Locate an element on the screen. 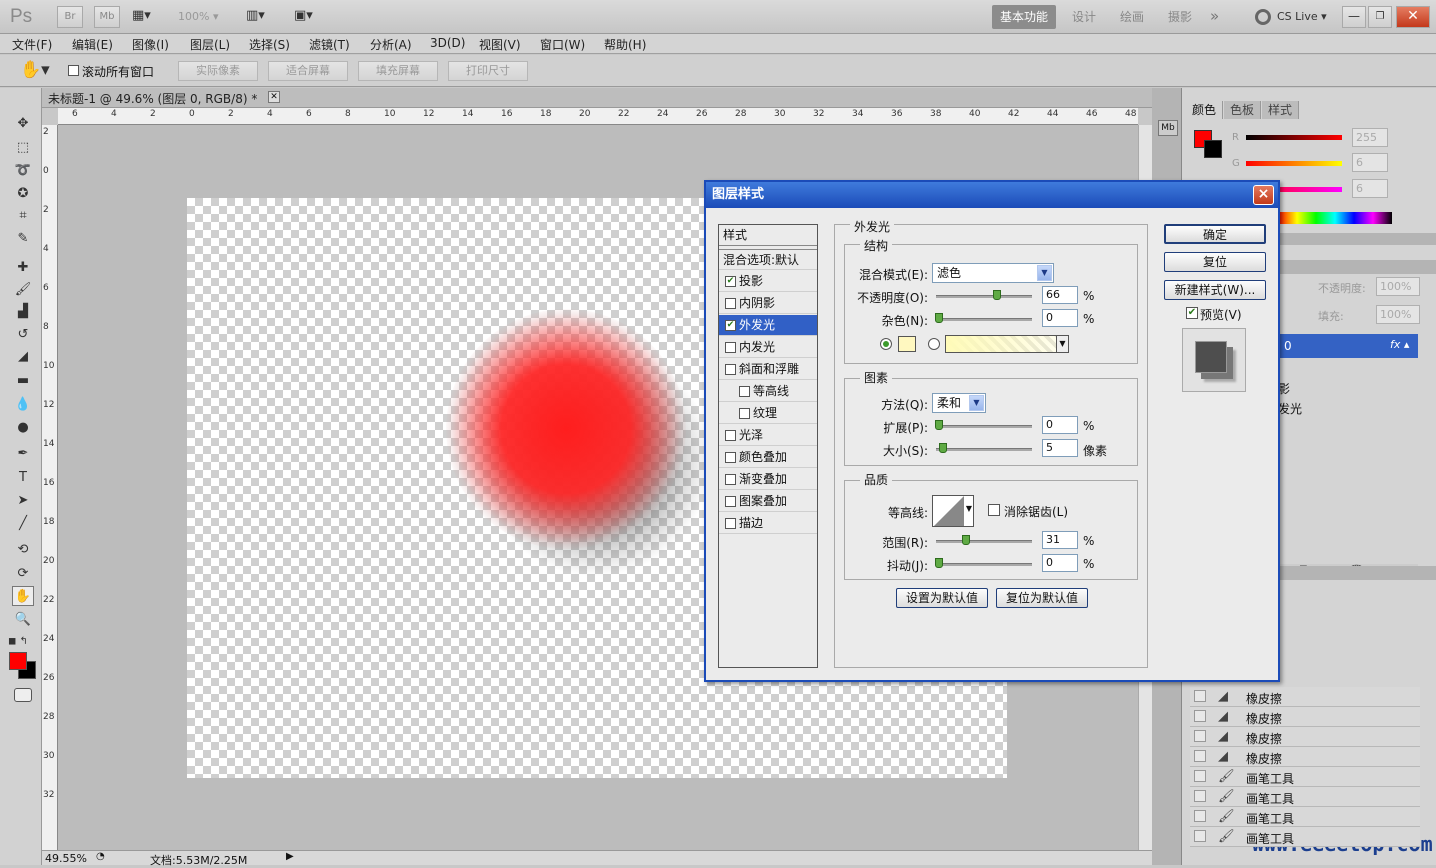 Image resolution: width=1436 pixels, height=868 pixels. technique-select: 柔和 ▼ is located at coordinates (959, 403).